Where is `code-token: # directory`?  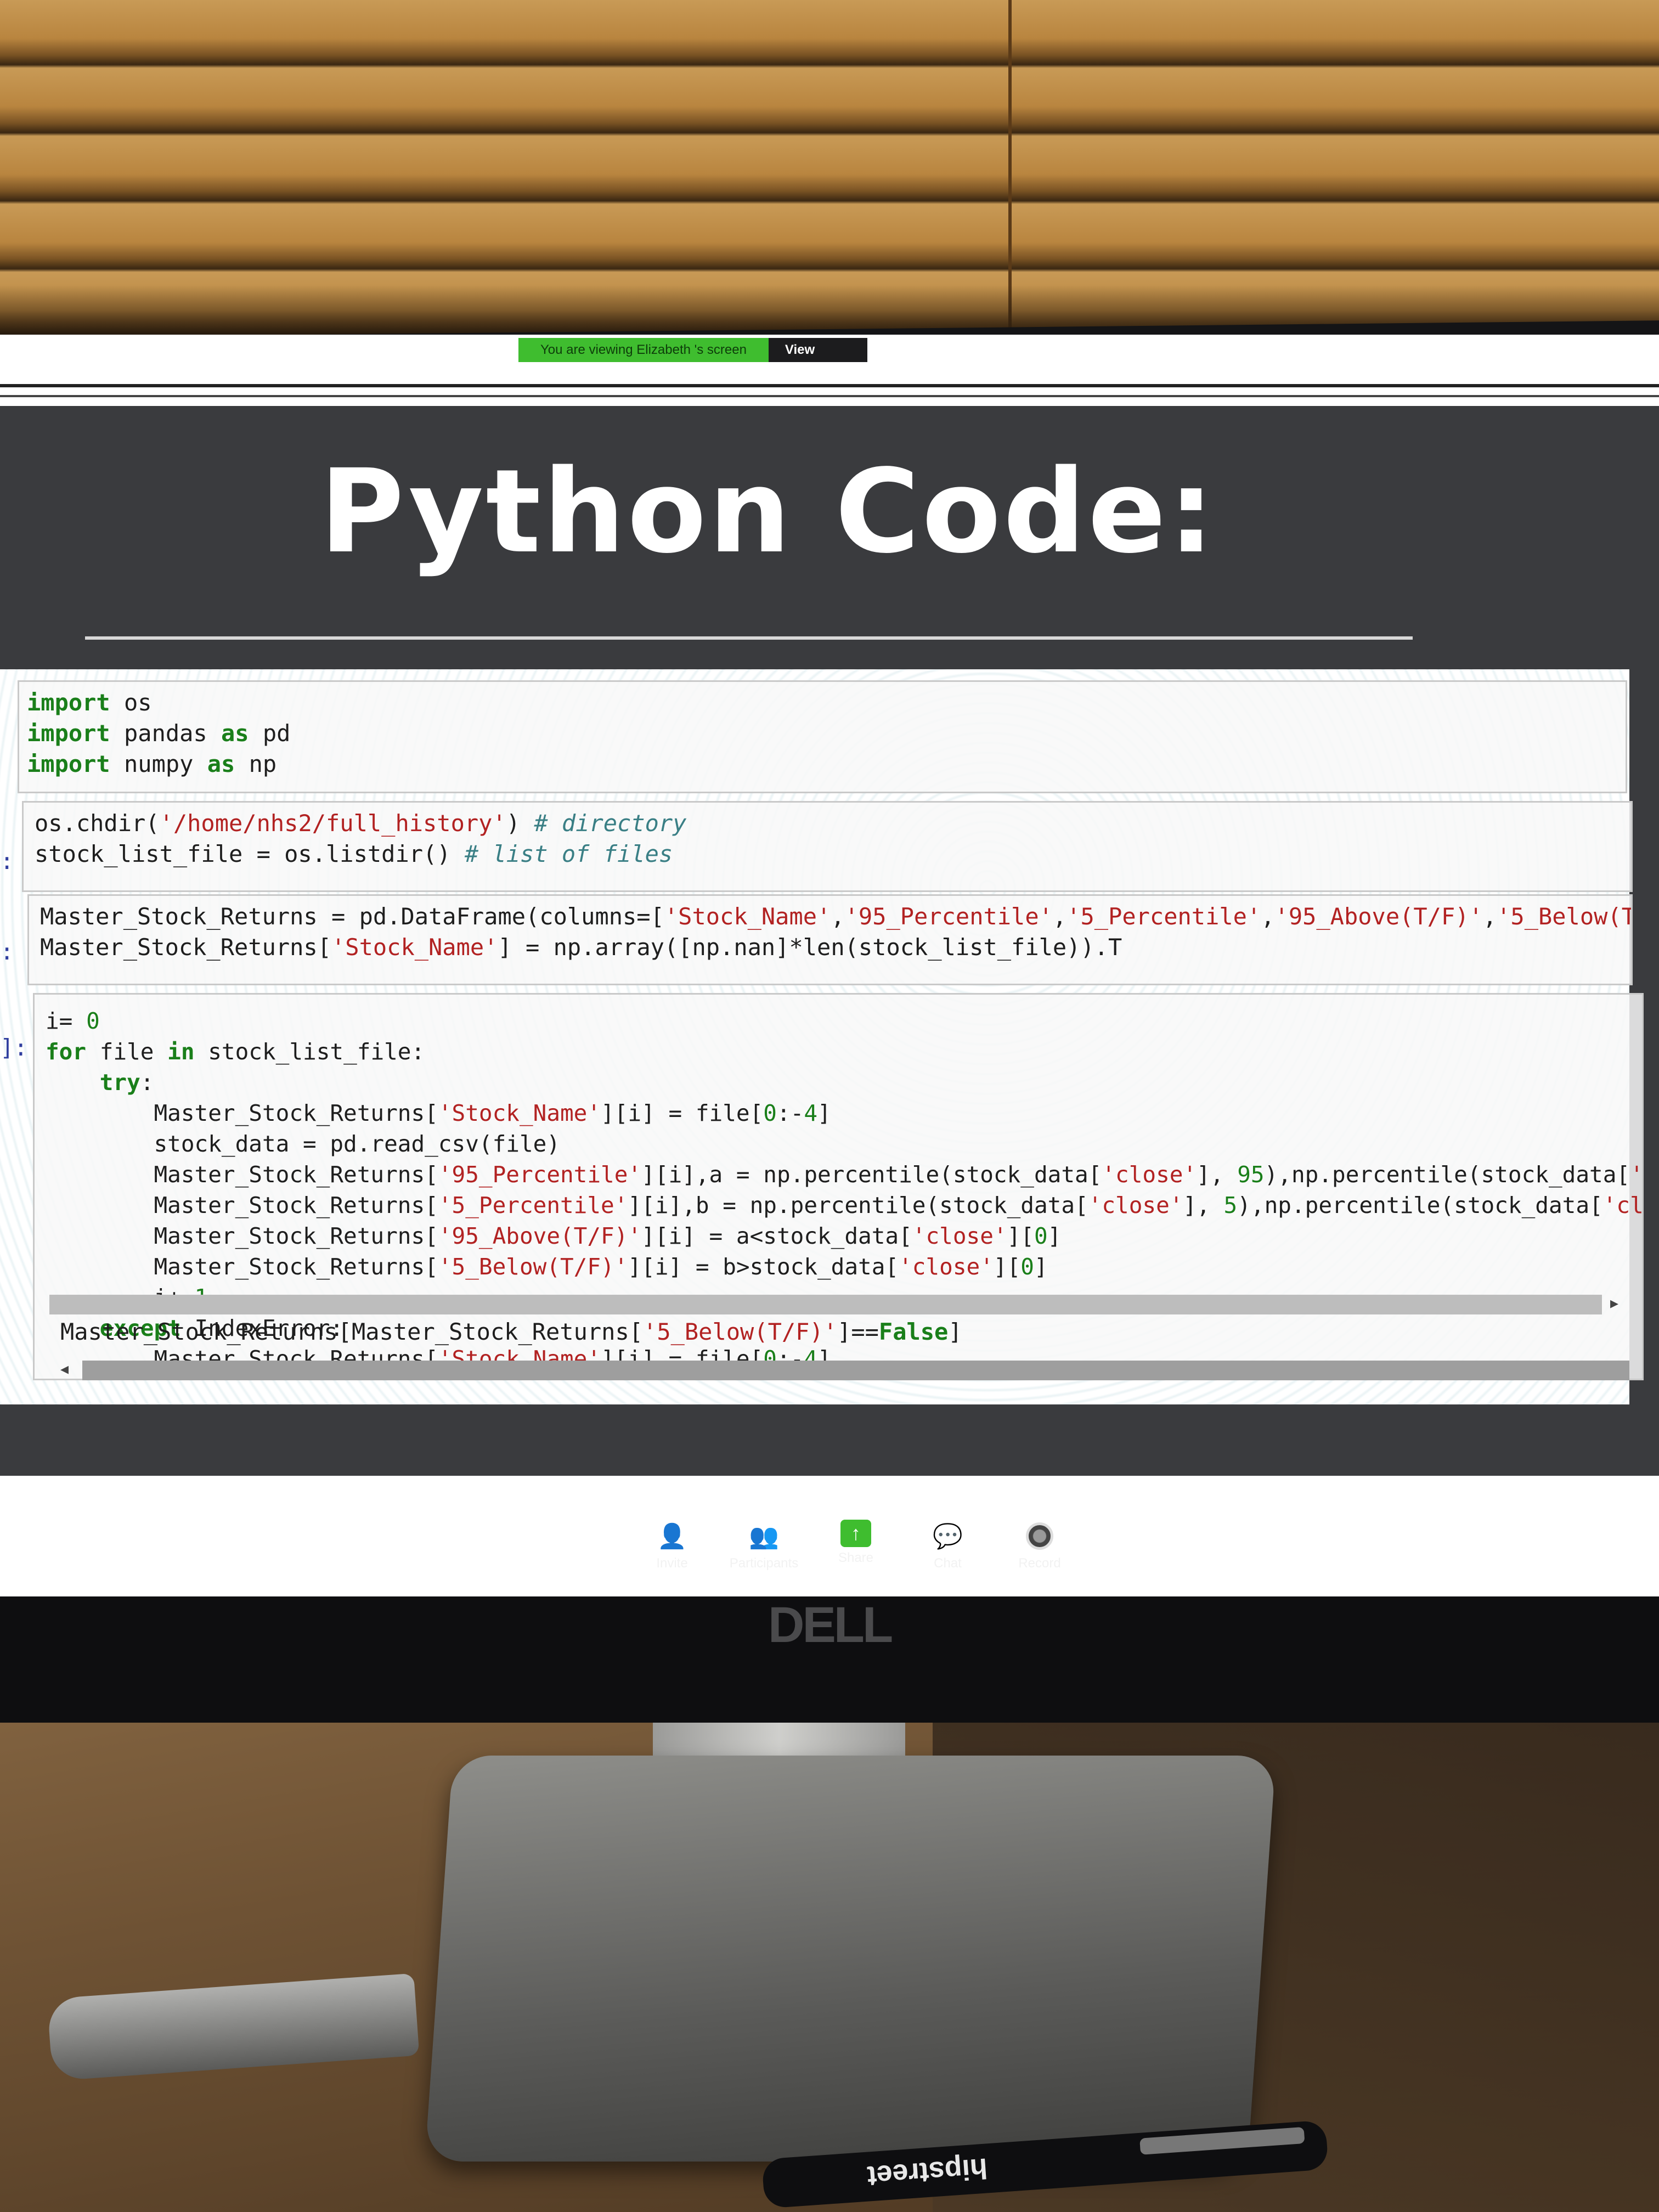 code-token: # directory is located at coordinates (610, 823).